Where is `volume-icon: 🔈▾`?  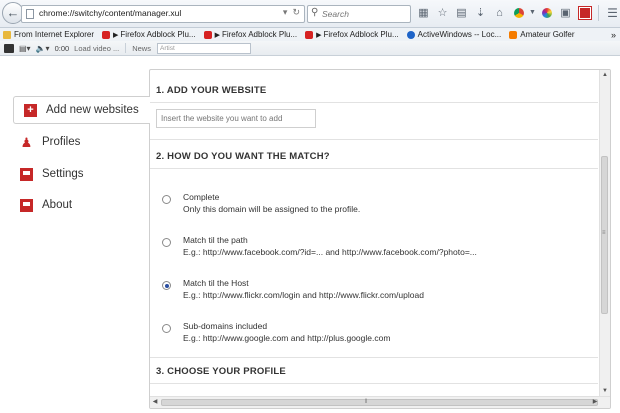
volume-icon: 🔈▾ is located at coordinates (43, 48).